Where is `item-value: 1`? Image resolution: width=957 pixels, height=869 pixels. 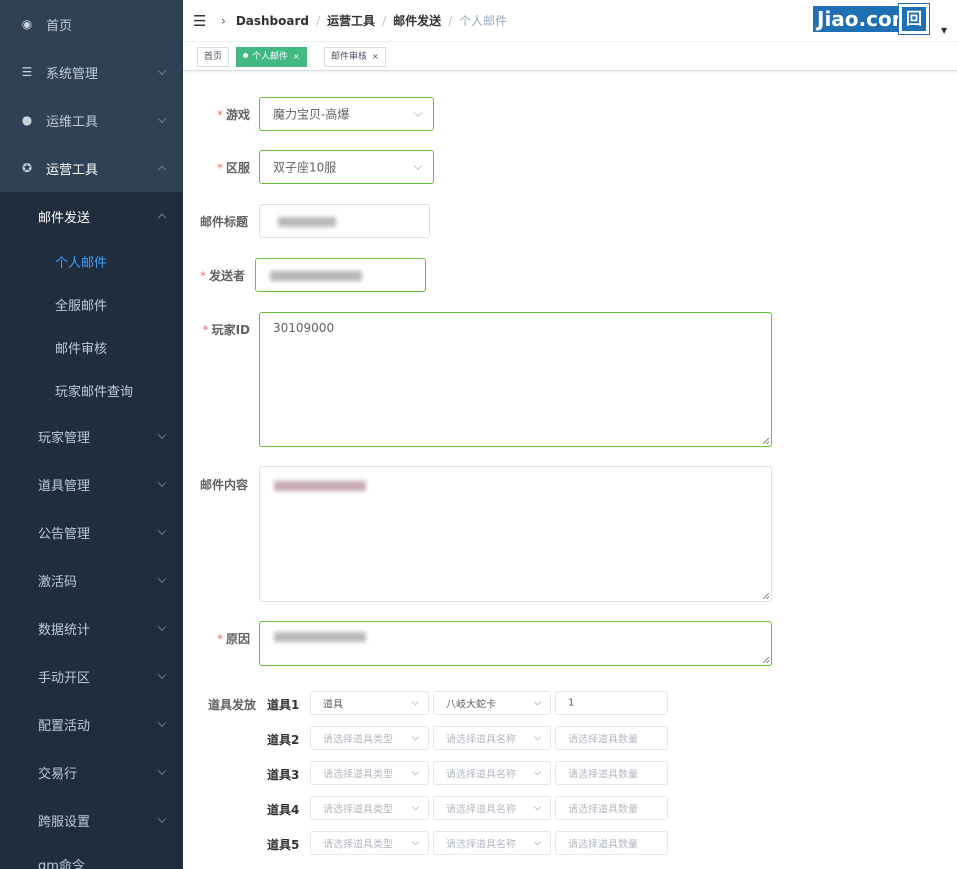 item-value: 1 is located at coordinates (571, 703).